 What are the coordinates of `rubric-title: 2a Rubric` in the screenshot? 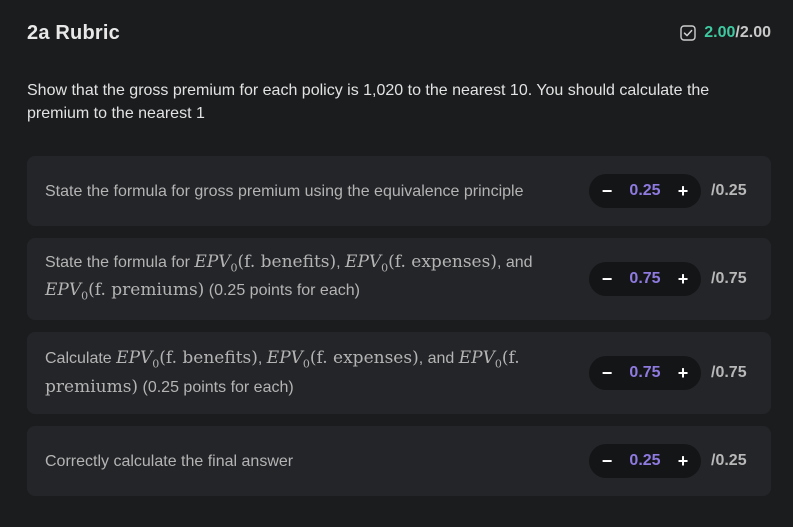 It's located at (73, 32).